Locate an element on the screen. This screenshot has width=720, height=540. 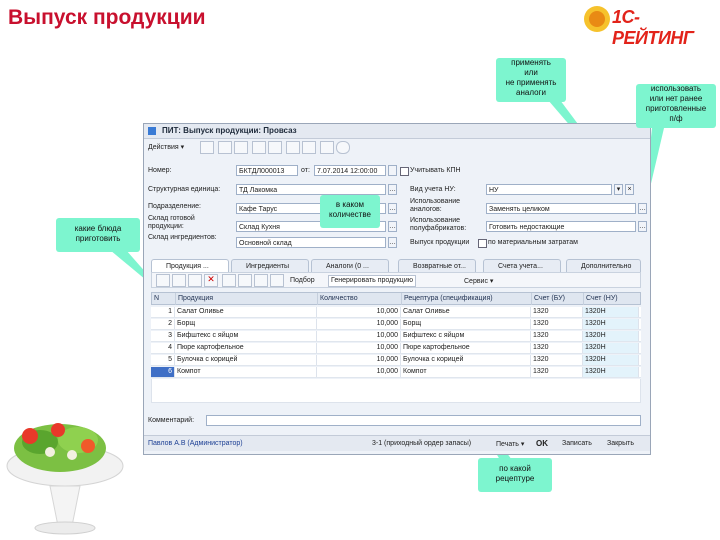
number-field: БКТДЛ000013 is located at coordinates (267, 170).